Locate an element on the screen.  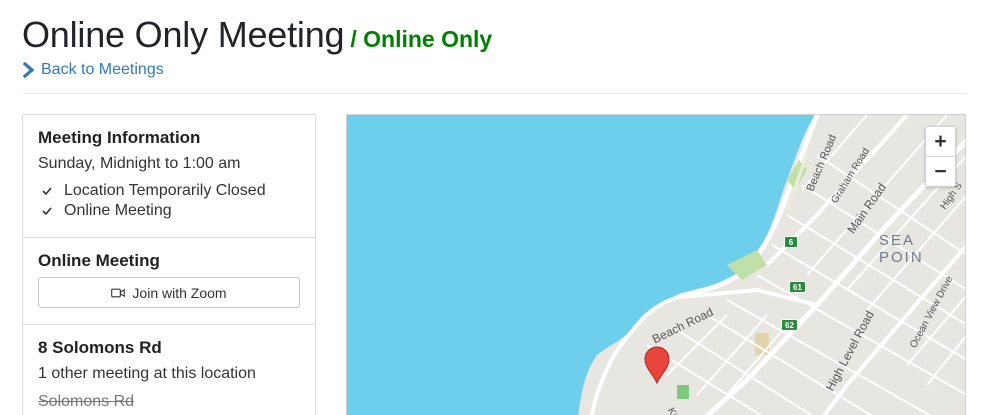
map-zoom-control: + − is located at coordinates (940, 156).